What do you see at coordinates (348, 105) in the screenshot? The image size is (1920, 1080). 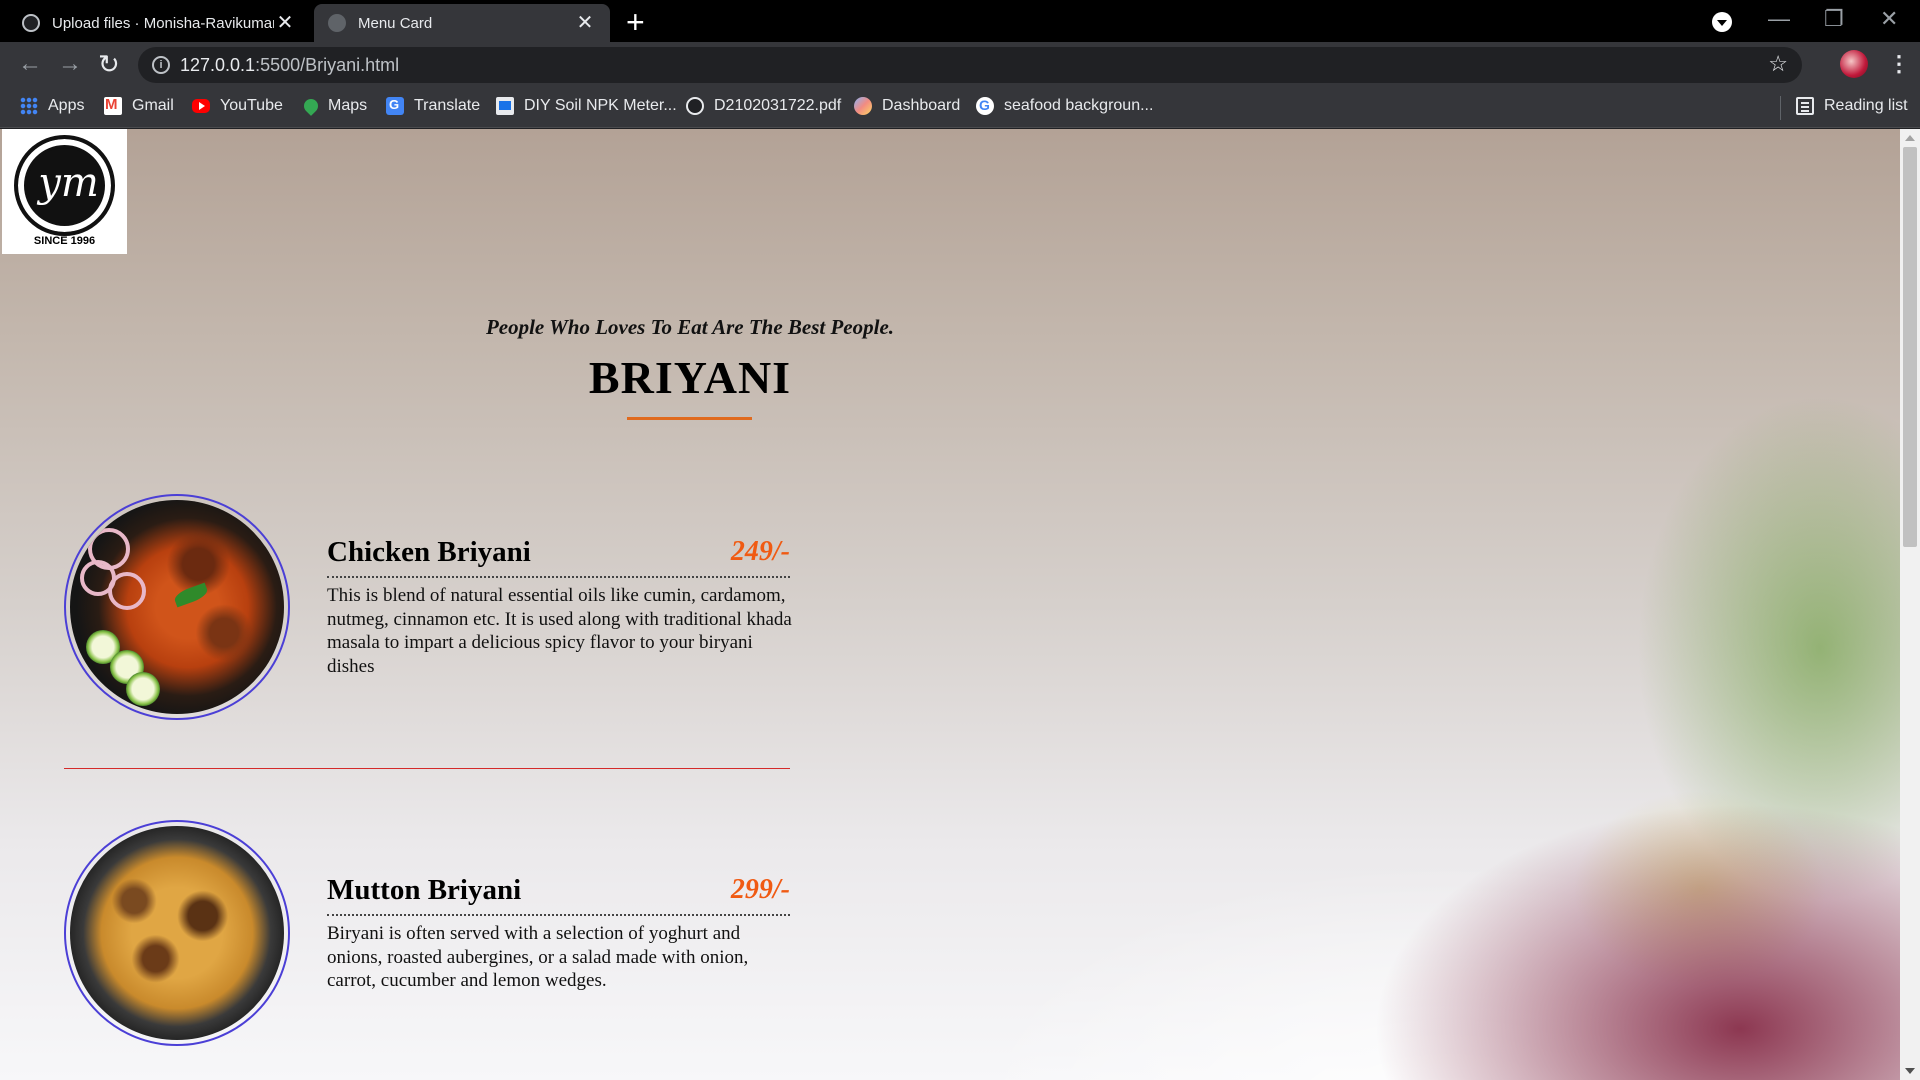 I see `bookmark-label: Maps` at bounding box center [348, 105].